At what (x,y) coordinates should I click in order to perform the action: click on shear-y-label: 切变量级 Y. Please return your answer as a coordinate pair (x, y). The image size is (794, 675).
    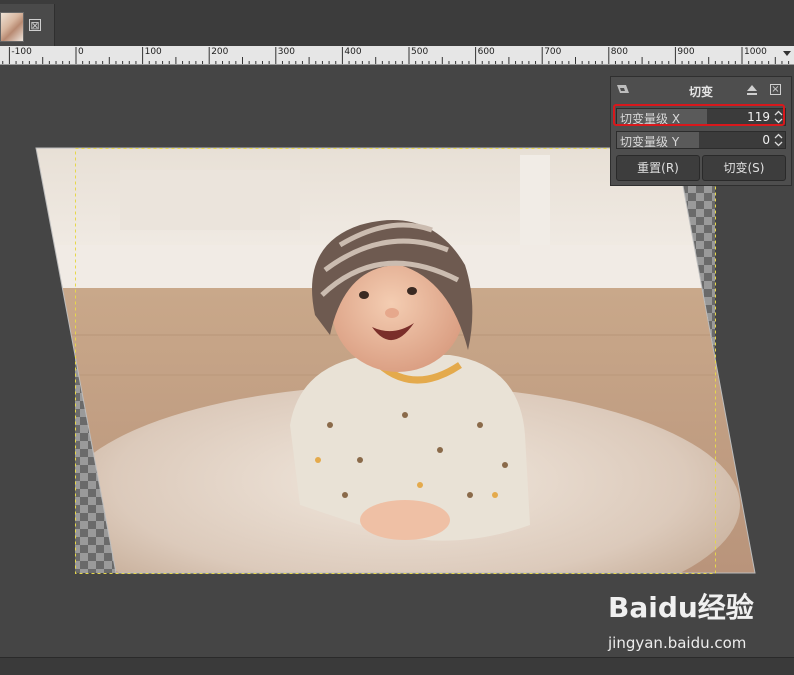
    Looking at the image, I should click on (650, 142).